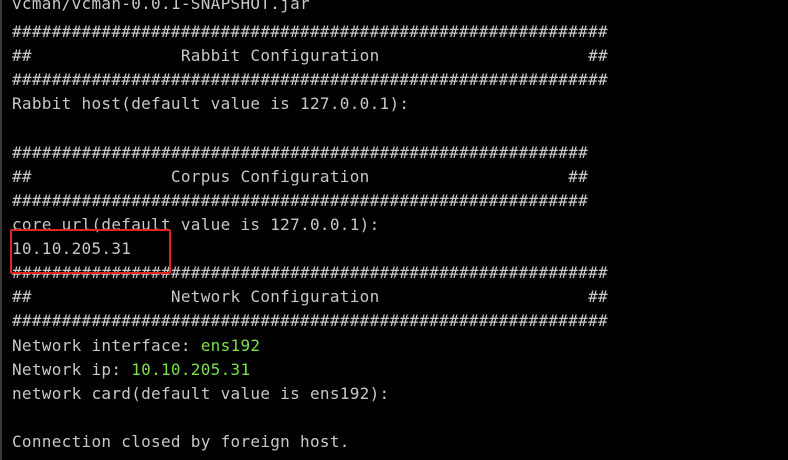 This screenshot has height=460, width=788. What do you see at coordinates (106, 345) in the screenshot?
I see `network-interface-label: Network interface:` at bounding box center [106, 345].